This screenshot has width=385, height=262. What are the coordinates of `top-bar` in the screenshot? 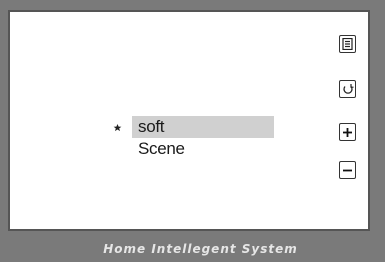 It's located at (192, 5).